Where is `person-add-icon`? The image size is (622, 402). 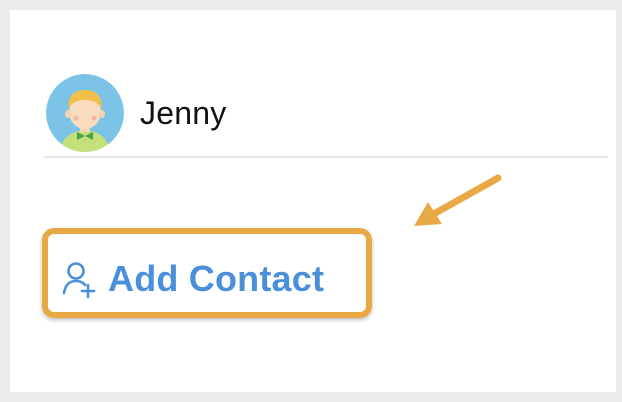 person-add-icon is located at coordinates (80, 279).